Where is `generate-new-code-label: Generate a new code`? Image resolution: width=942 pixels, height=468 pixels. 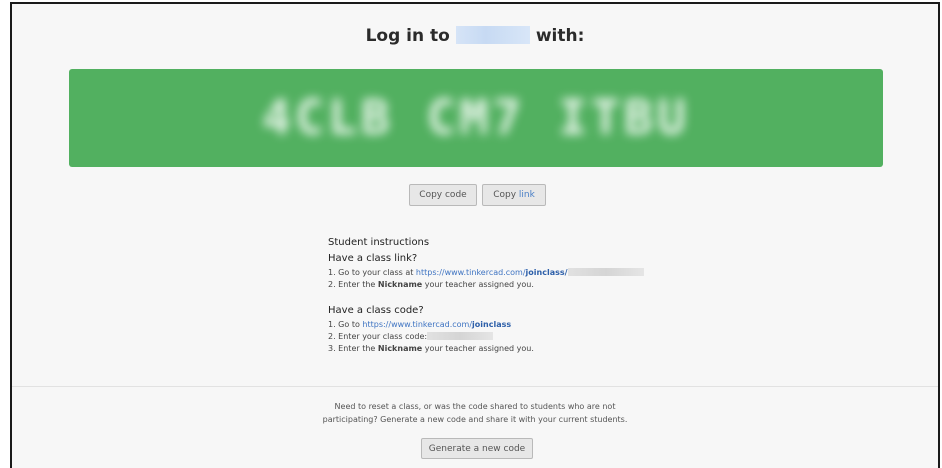
generate-new-code-label: Generate a new code is located at coordinates (477, 448).